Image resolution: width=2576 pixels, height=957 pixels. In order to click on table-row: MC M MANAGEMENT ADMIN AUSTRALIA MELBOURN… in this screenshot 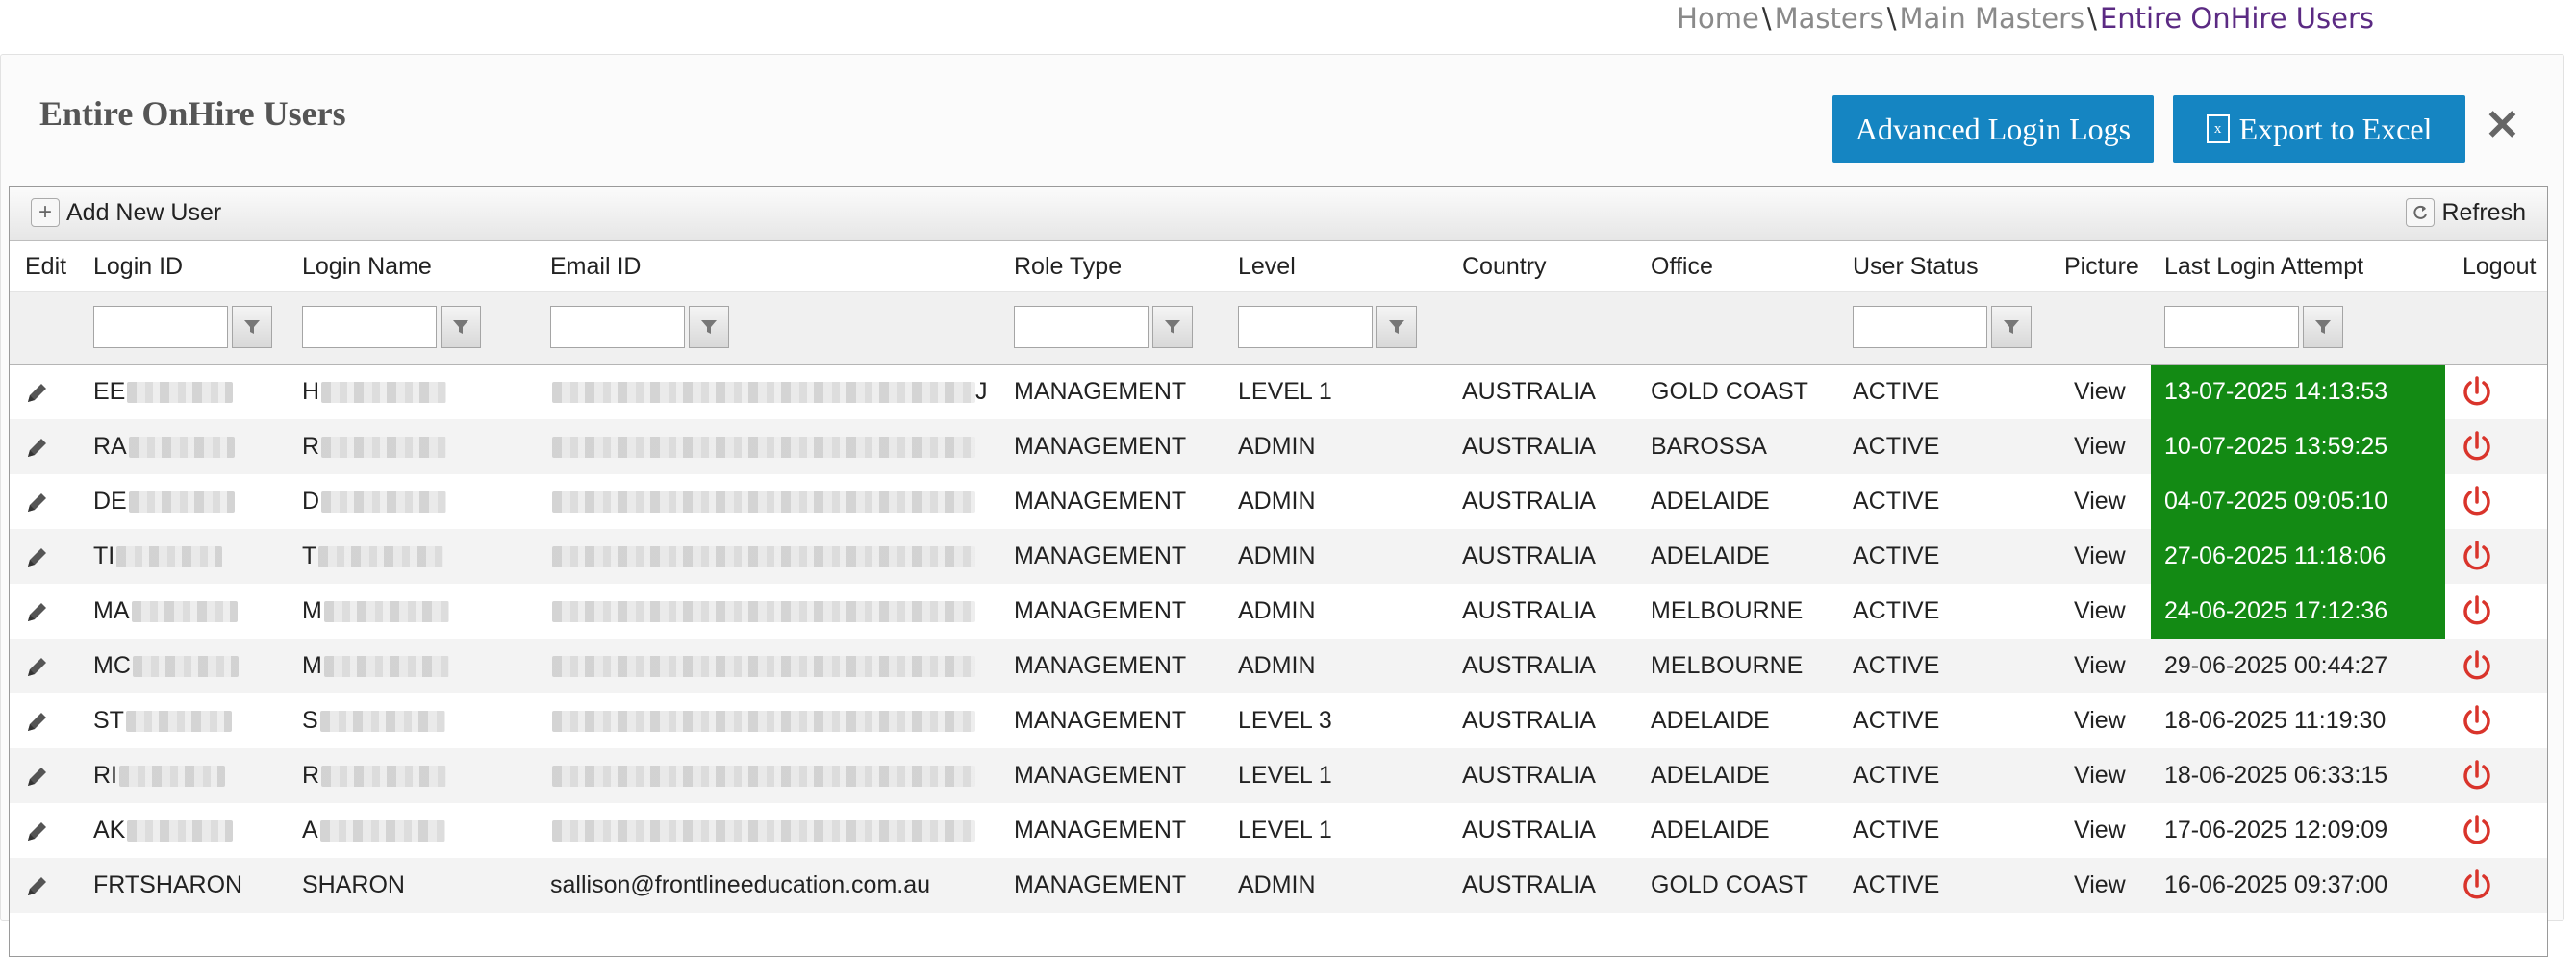, I will do `click(1279, 666)`.